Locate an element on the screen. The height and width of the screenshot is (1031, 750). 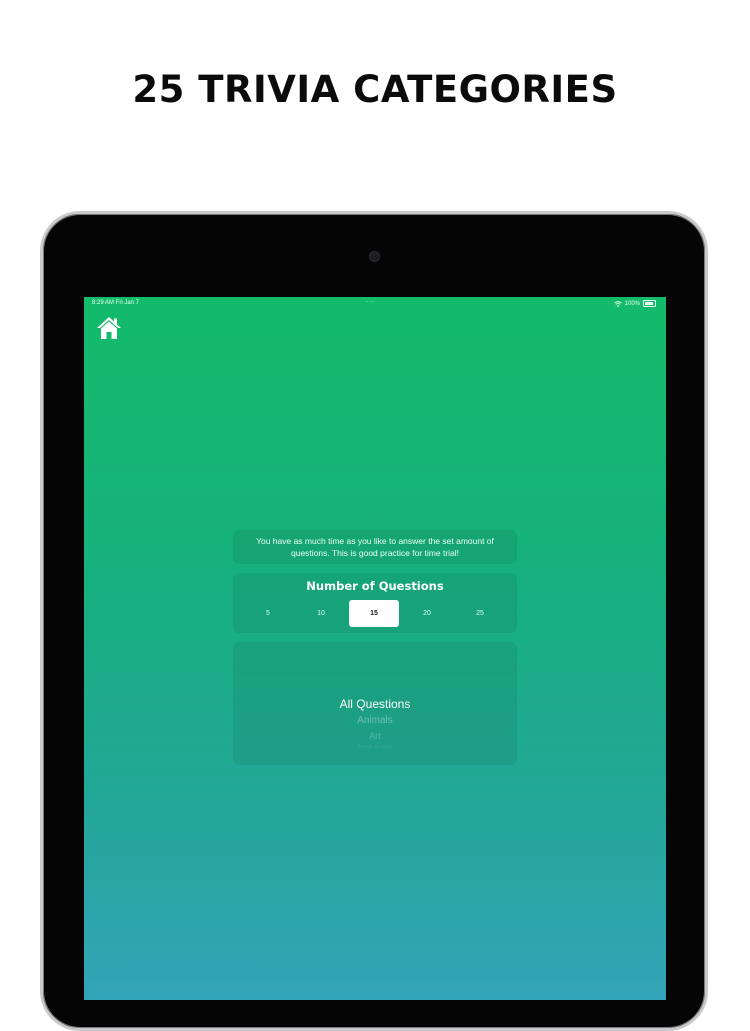
status-time: 8:29 AM Fri Jan 7 is located at coordinates (116, 303).